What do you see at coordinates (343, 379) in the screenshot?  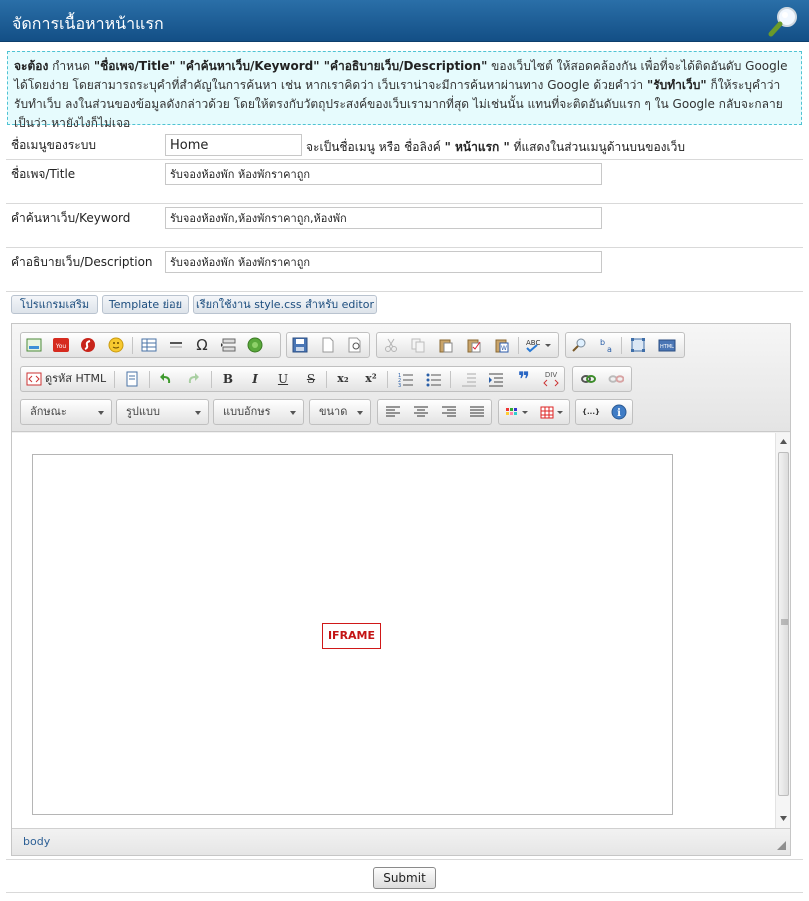 I see `subscript-icon: x₂` at bounding box center [343, 379].